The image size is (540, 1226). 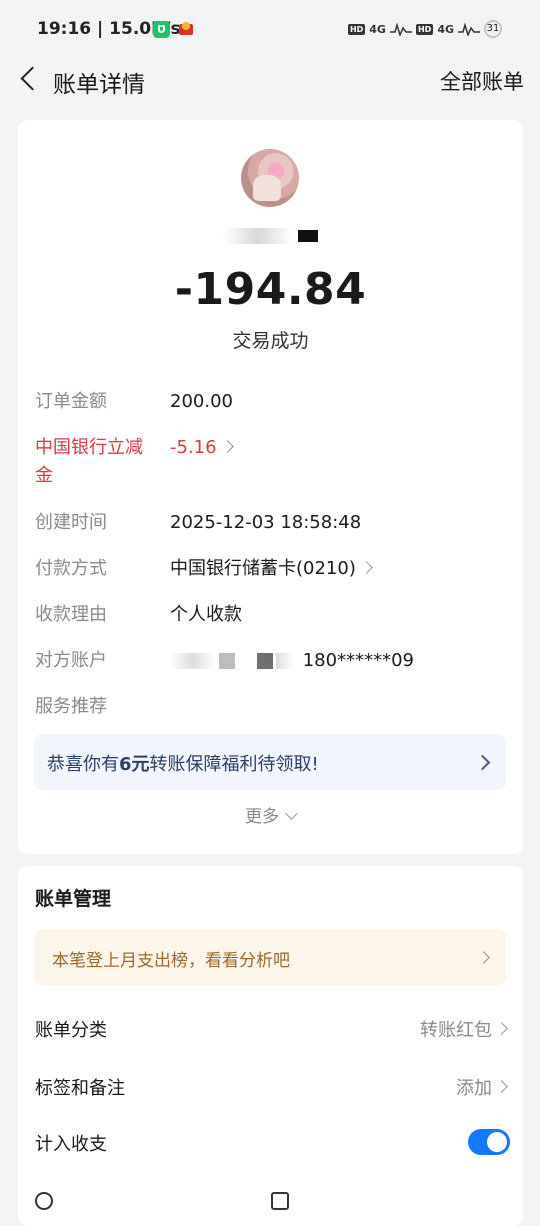 I want to click on payment-method-label: 付款方式, so click(x=71, y=568).